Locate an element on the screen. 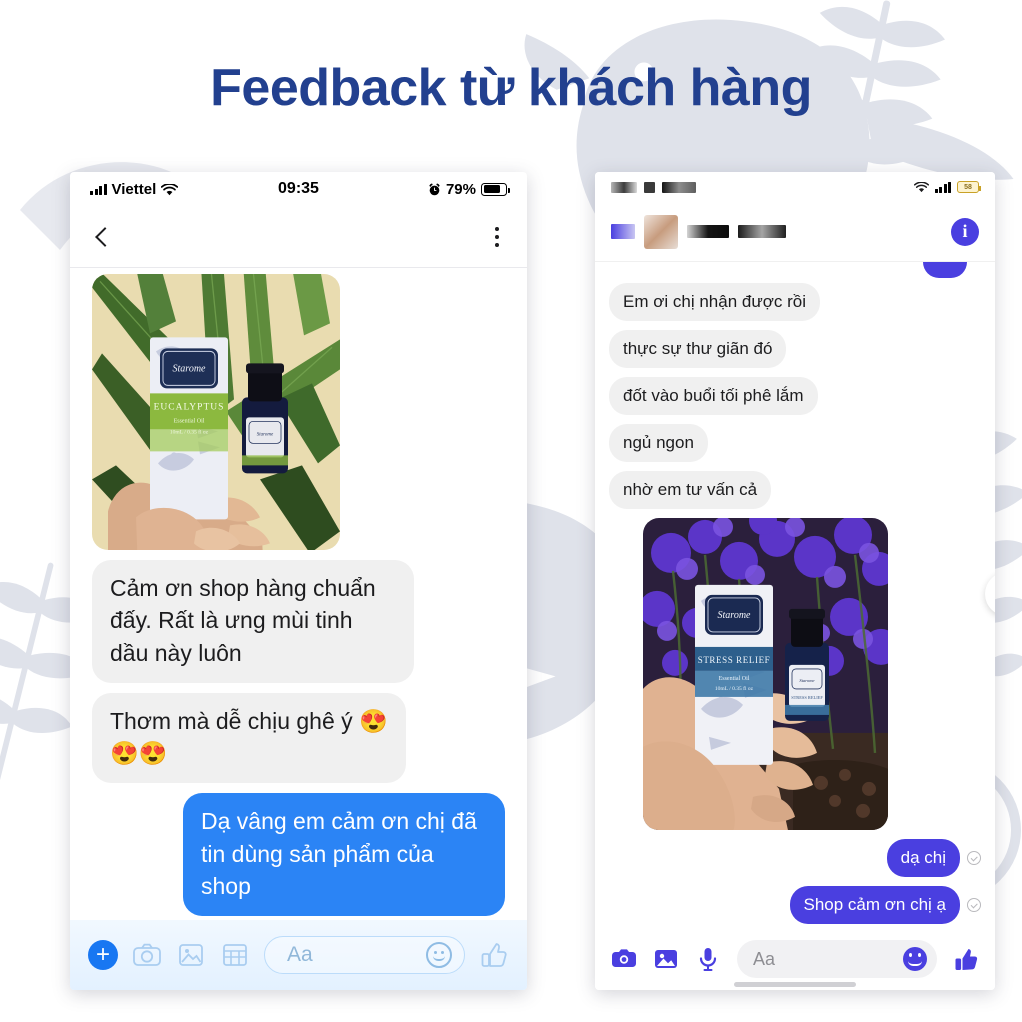 The height and width of the screenshot is (1022, 1022). pencil-edit-icon is located at coordinates (990, 594).